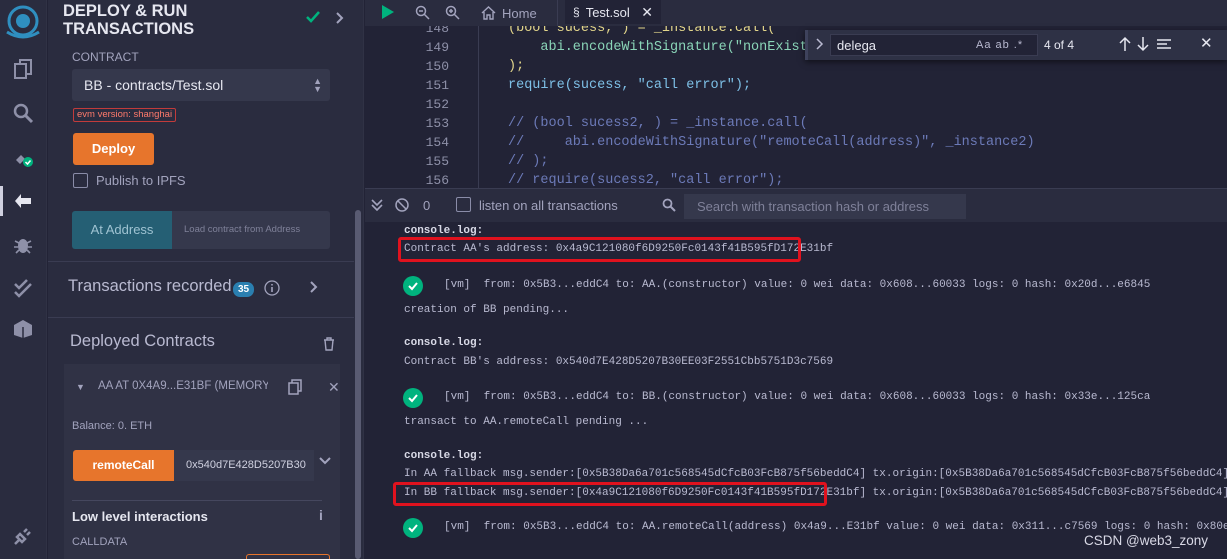 The width and height of the screenshot is (1227, 559). Describe the element at coordinates (422, 12) in the screenshot. I see `zoom-out-icon` at that location.